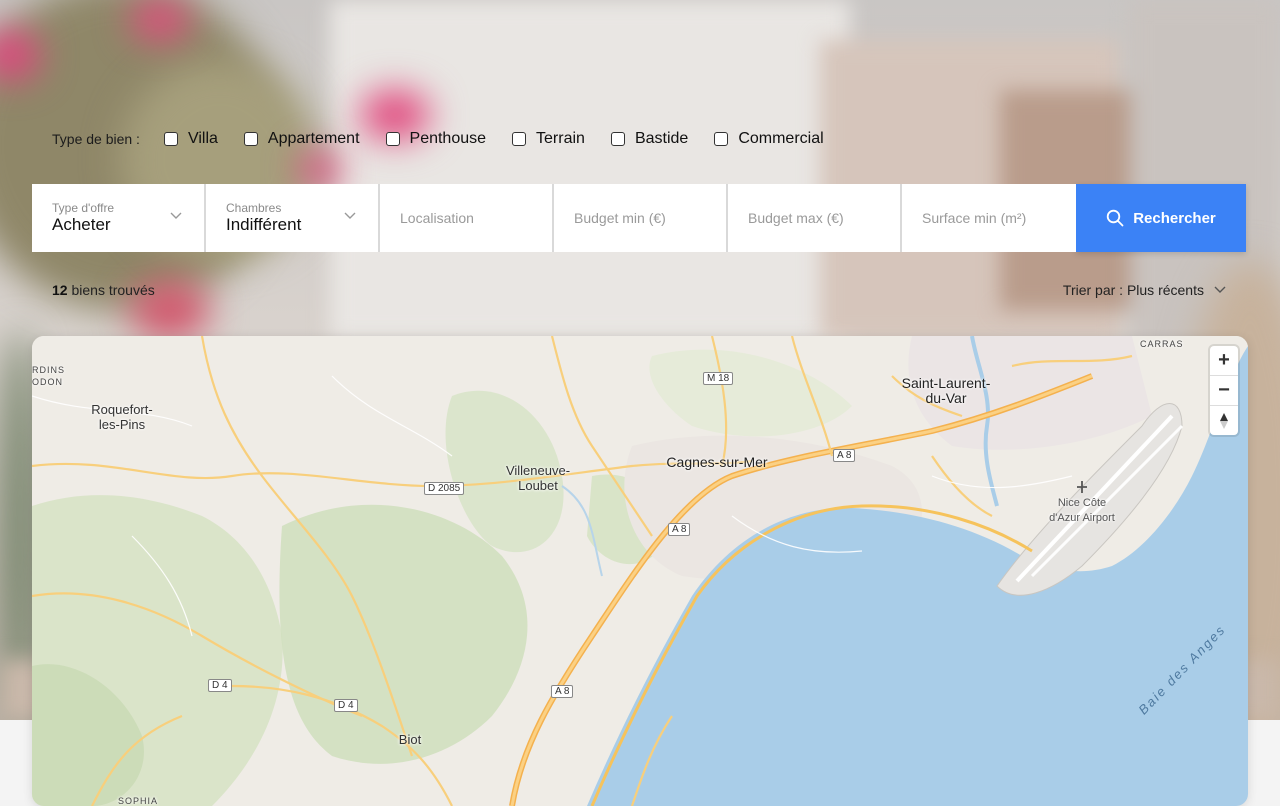 The height and width of the screenshot is (806, 1280). Describe the element at coordinates (81, 224) in the screenshot. I see `offer-type-value: Acheter` at that location.